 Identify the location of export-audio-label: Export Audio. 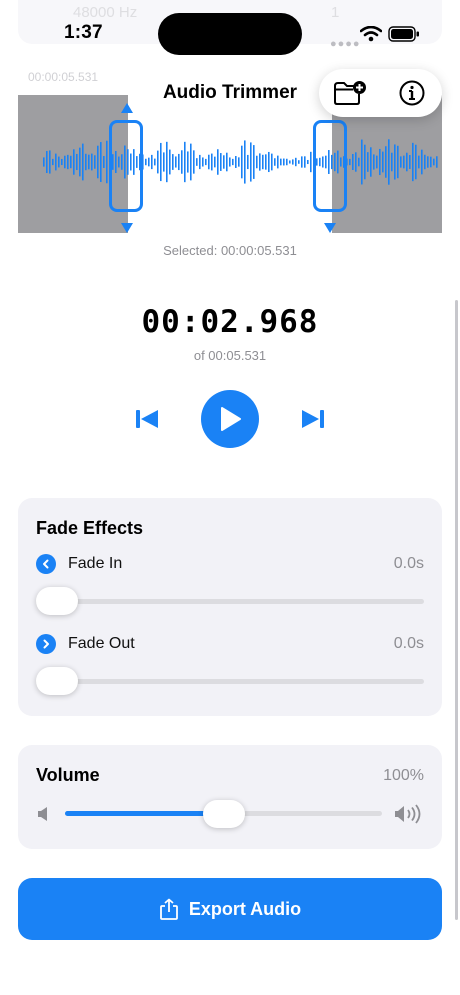
(245, 908).